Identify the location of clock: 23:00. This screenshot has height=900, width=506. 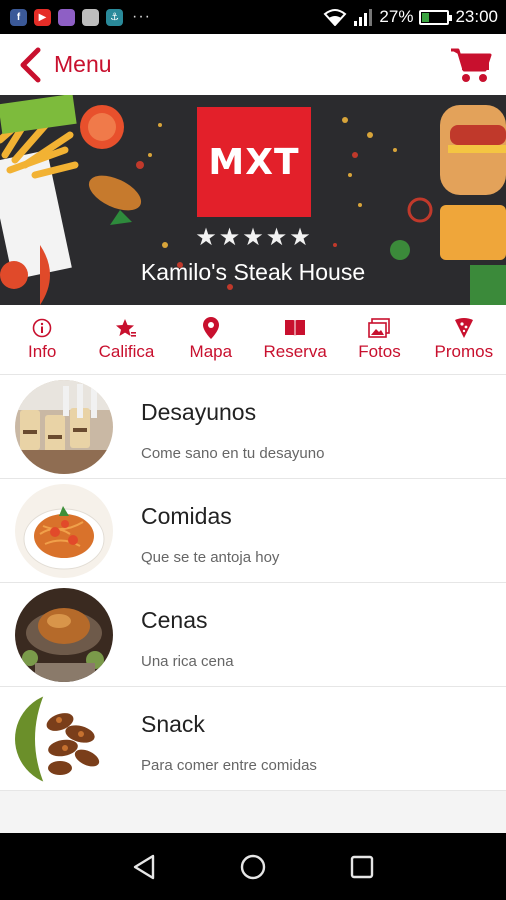
(476, 16).